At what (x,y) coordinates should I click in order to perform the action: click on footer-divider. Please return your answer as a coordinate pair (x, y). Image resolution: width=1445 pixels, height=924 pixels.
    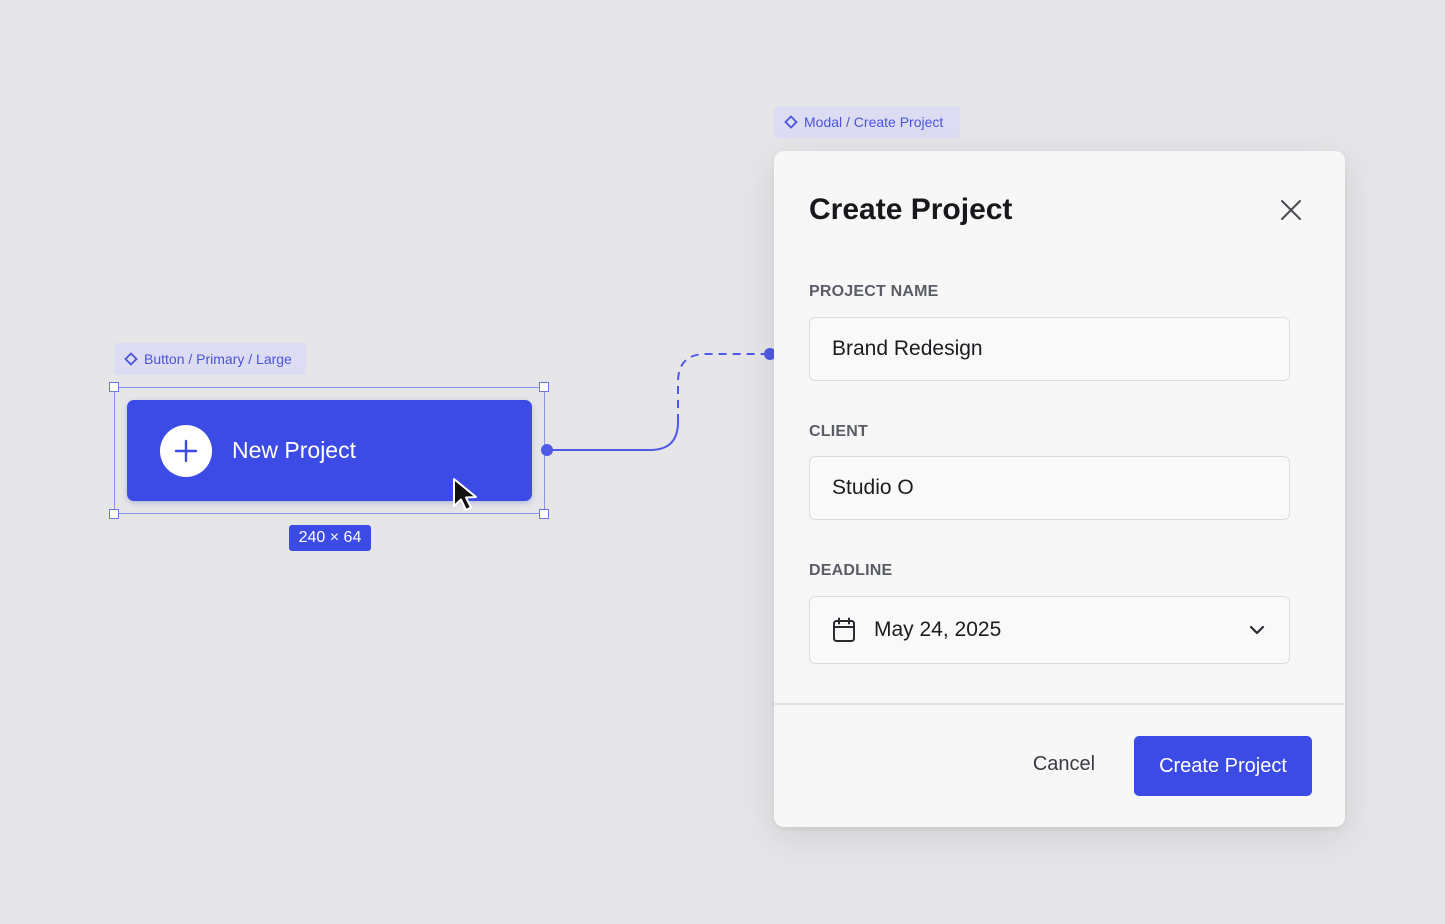
    Looking at the image, I should click on (1059, 704).